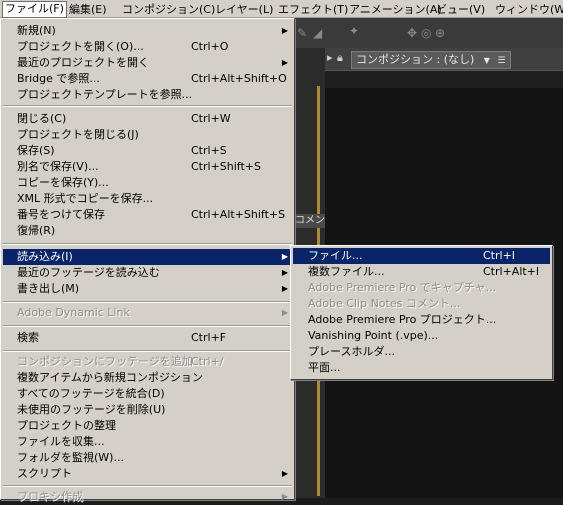  What do you see at coordinates (147, 31) in the screenshot?
I see `menu-item-new: 新規(N) ▶` at bounding box center [147, 31].